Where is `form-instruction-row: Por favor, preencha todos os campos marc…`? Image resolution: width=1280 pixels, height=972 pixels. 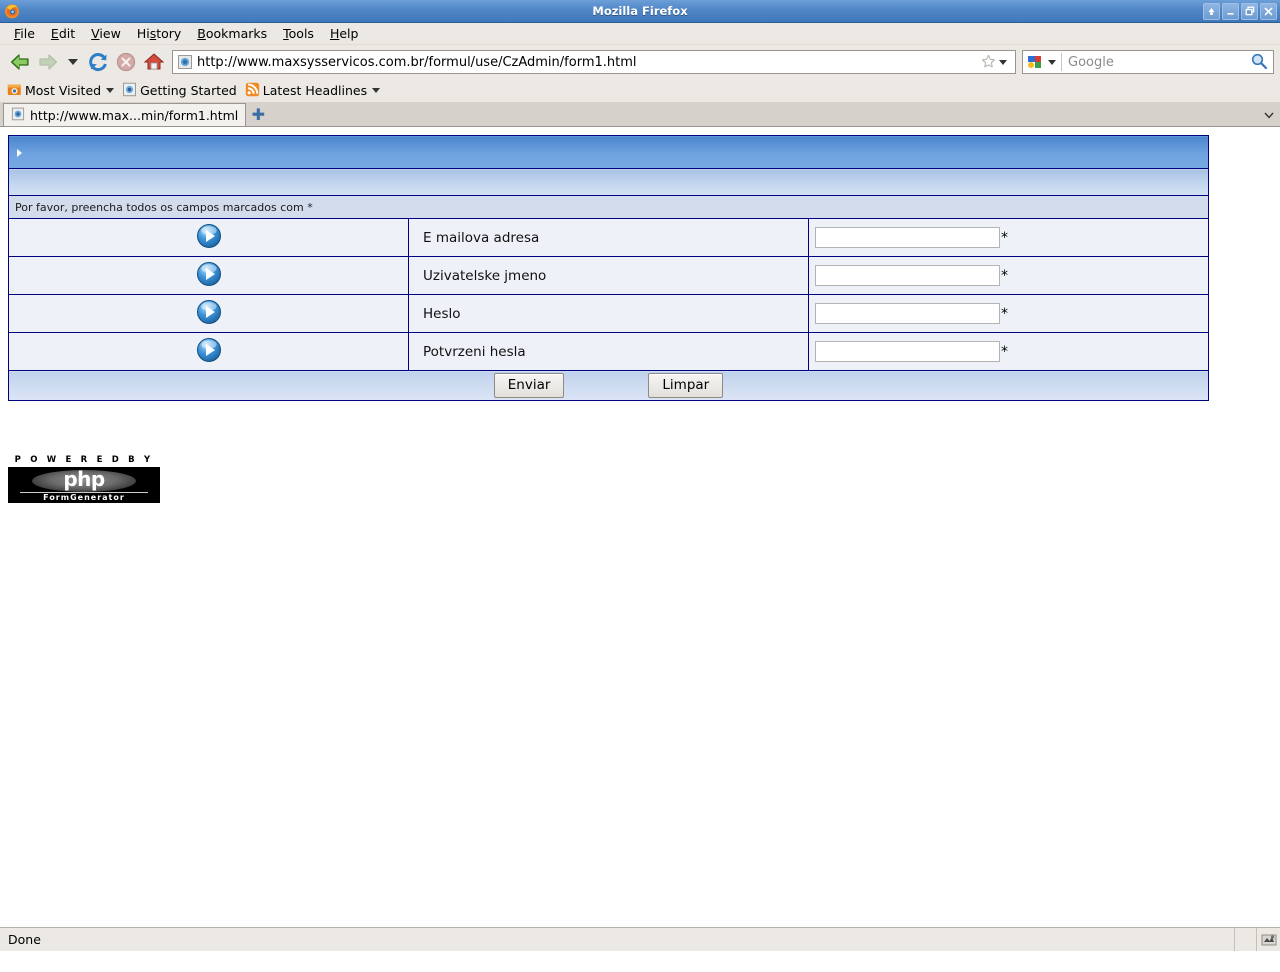
form-instruction-row: Por favor, preencha todos os campos marc… is located at coordinates (608, 207).